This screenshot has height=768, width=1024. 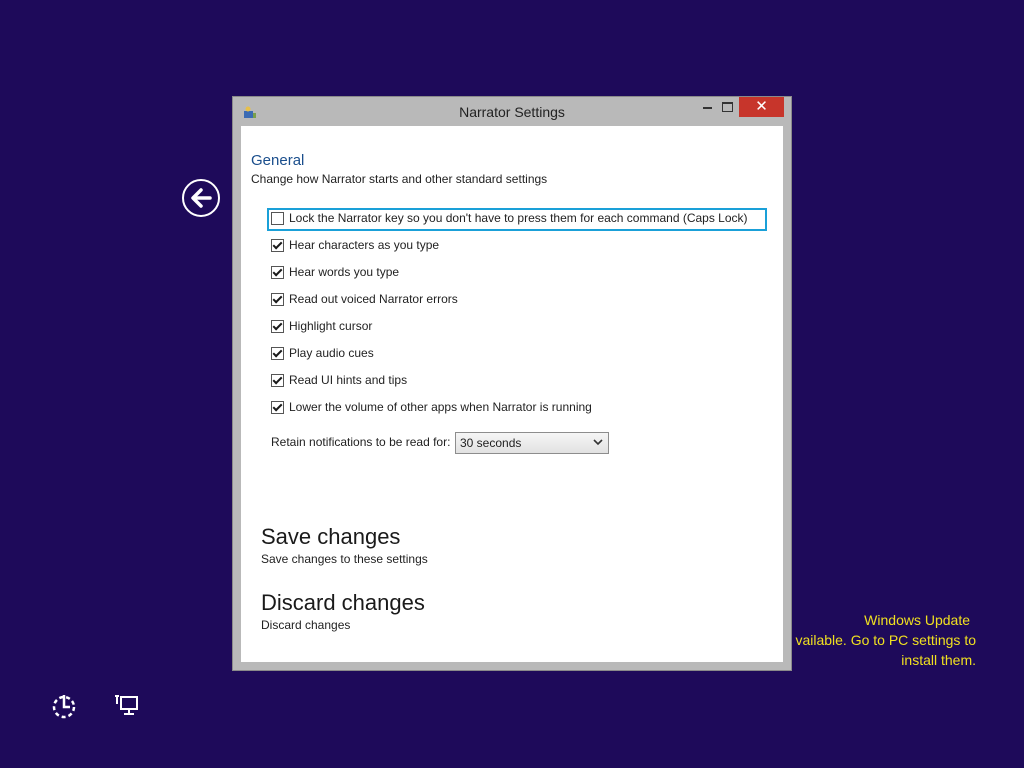 What do you see at coordinates (331, 353) in the screenshot?
I see `option-label: Play audio cues` at bounding box center [331, 353].